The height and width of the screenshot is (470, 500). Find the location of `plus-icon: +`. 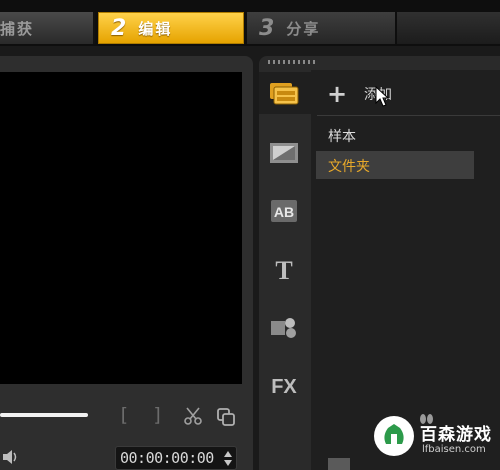

plus-icon: + is located at coordinates (337, 94).